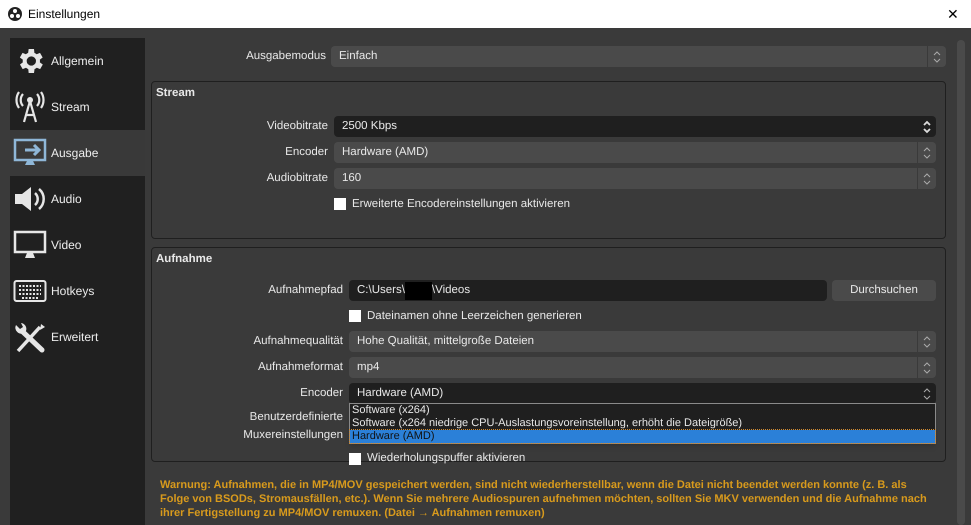  Describe the element at coordinates (77, 199) in the screenshot. I see `sidebar-item: Audio` at that location.